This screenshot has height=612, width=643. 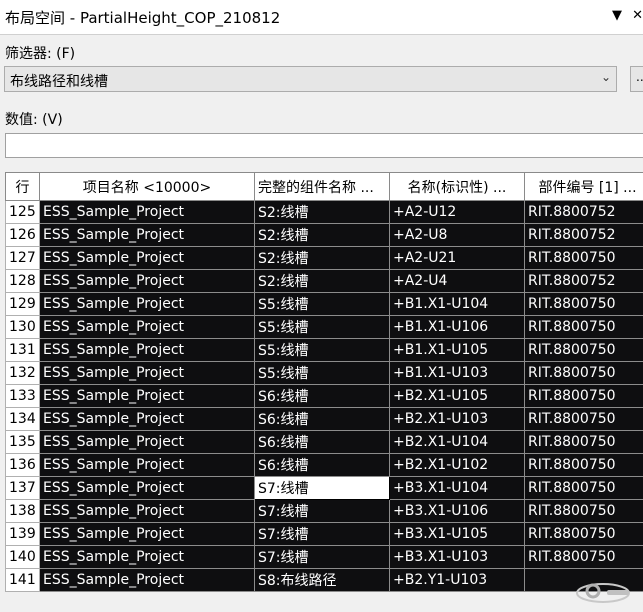 I want to click on row-number-cell: 138, so click(x=22, y=511).